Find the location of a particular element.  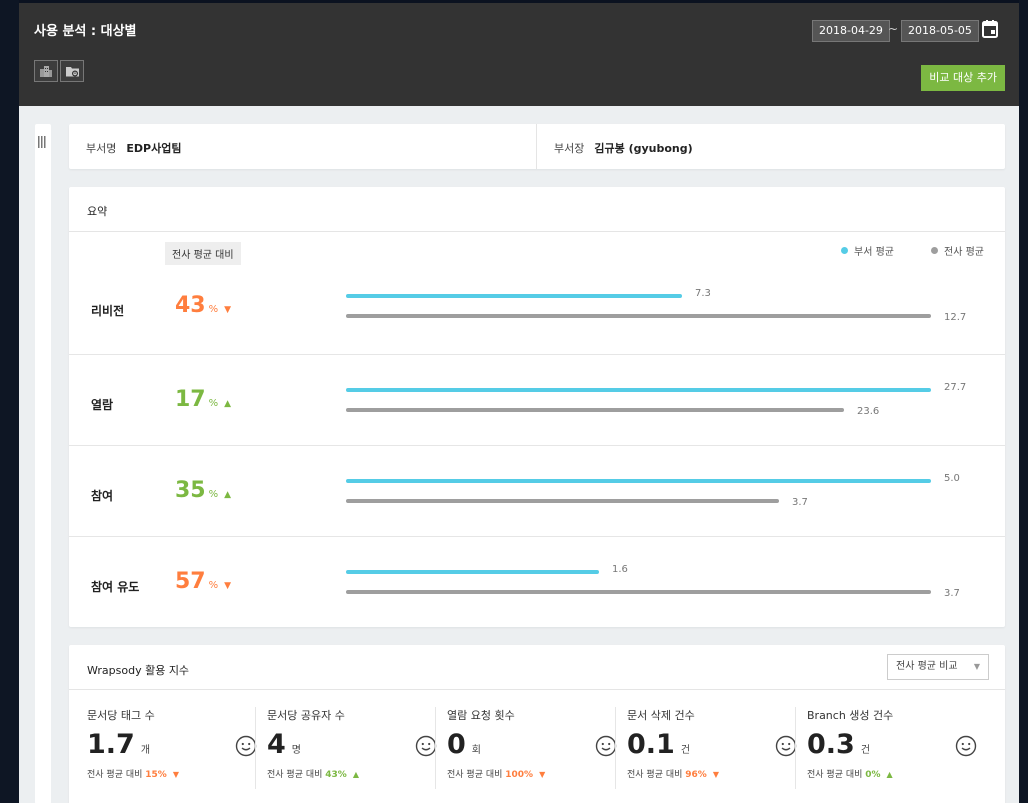

folder-lock-icon is located at coordinates (72, 72).